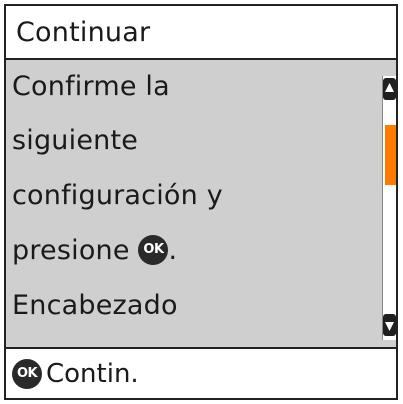  Describe the element at coordinates (92, 374) in the screenshot. I see `continue-label: Contin.` at that location.